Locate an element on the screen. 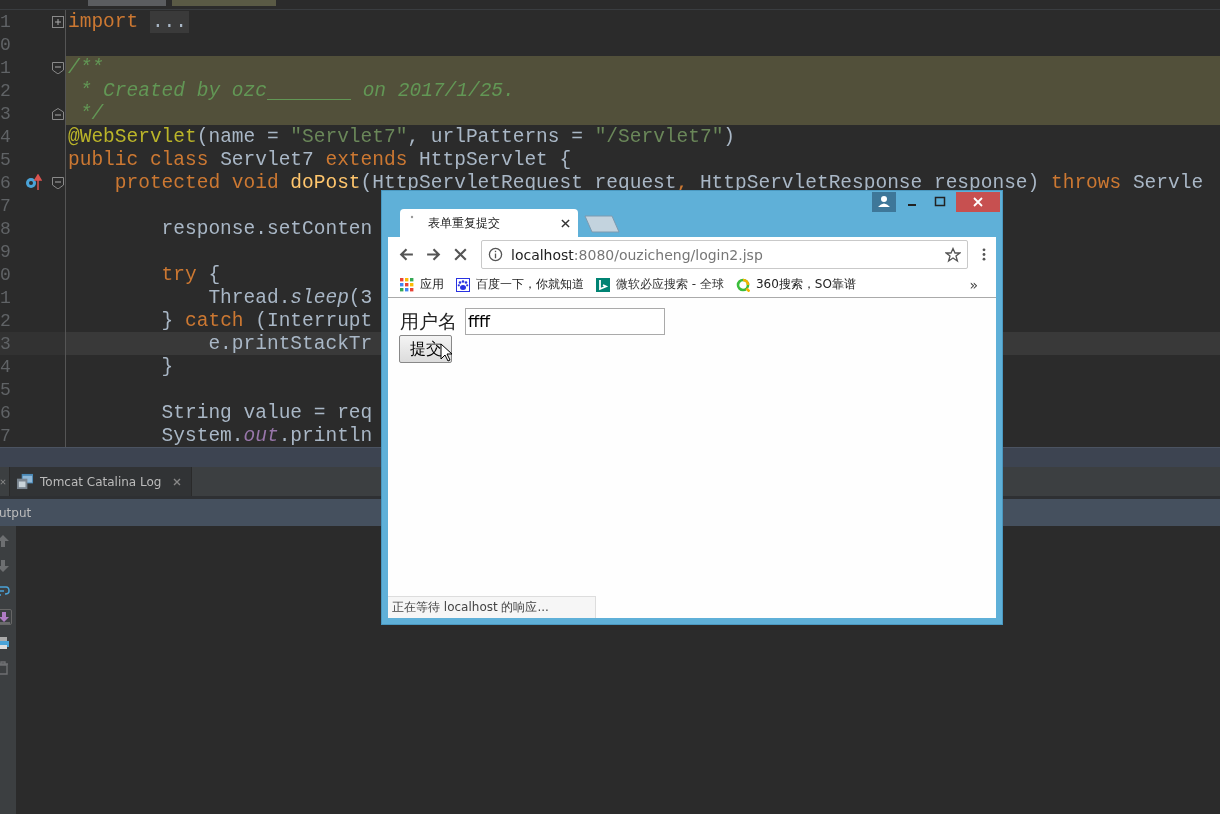 Image resolution: width=1220 pixels, height=814 pixels. panel-tab: Tomcat Catalina Log is located at coordinates (101, 481).